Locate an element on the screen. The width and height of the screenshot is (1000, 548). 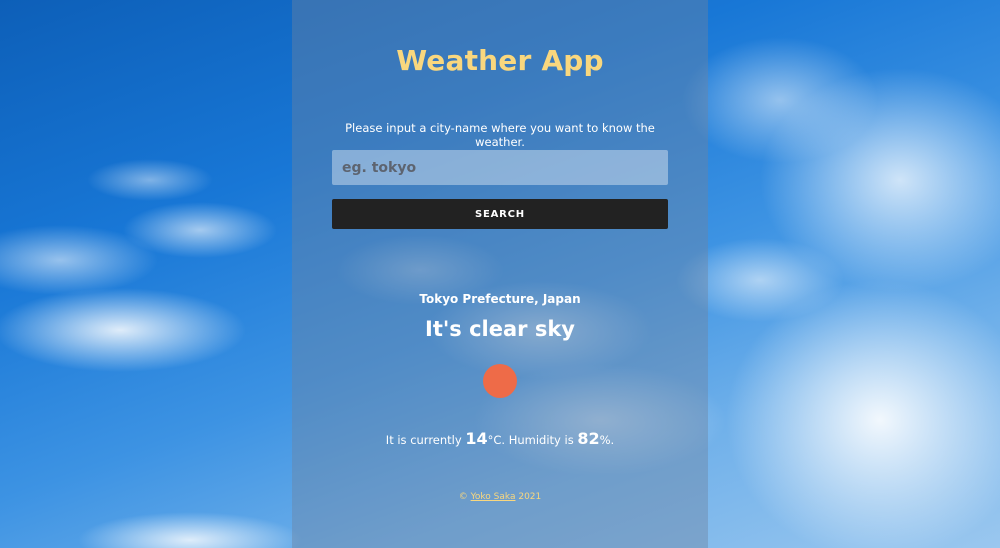
copyright-symbol: © is located at coordinates (464, 497).